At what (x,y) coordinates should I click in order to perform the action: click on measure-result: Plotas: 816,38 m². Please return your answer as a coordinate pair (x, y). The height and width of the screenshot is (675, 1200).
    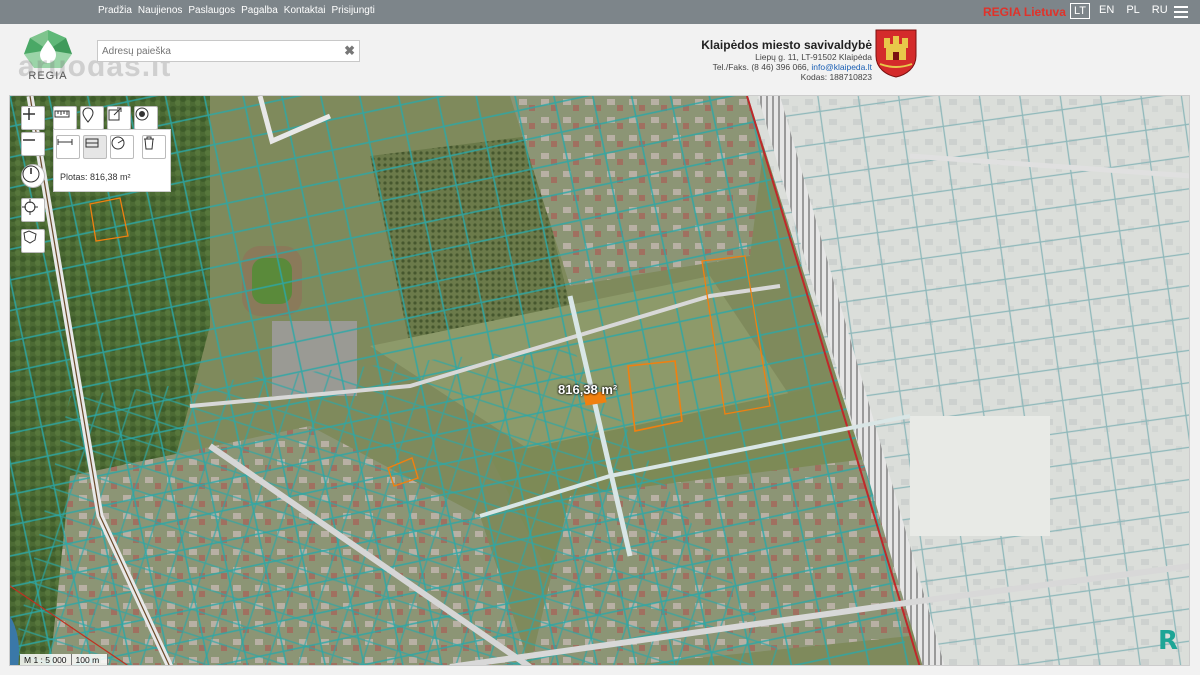
    Looking at the image, I should click on (95, 177).